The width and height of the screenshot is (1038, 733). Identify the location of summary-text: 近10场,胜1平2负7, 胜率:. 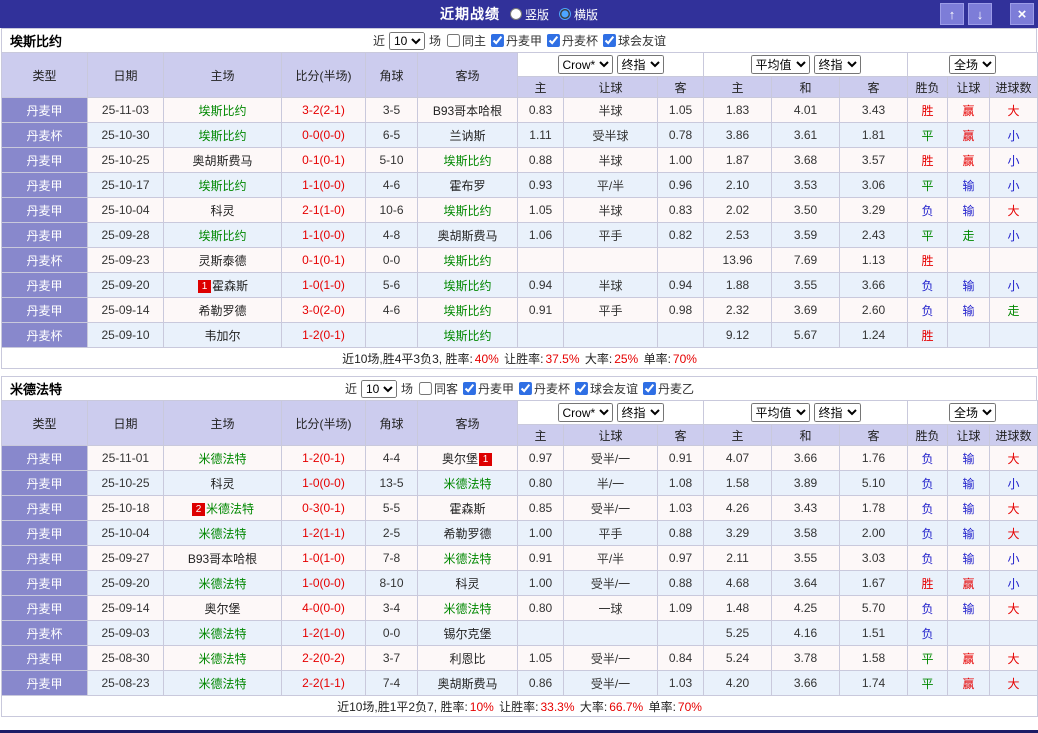
(402, 706).